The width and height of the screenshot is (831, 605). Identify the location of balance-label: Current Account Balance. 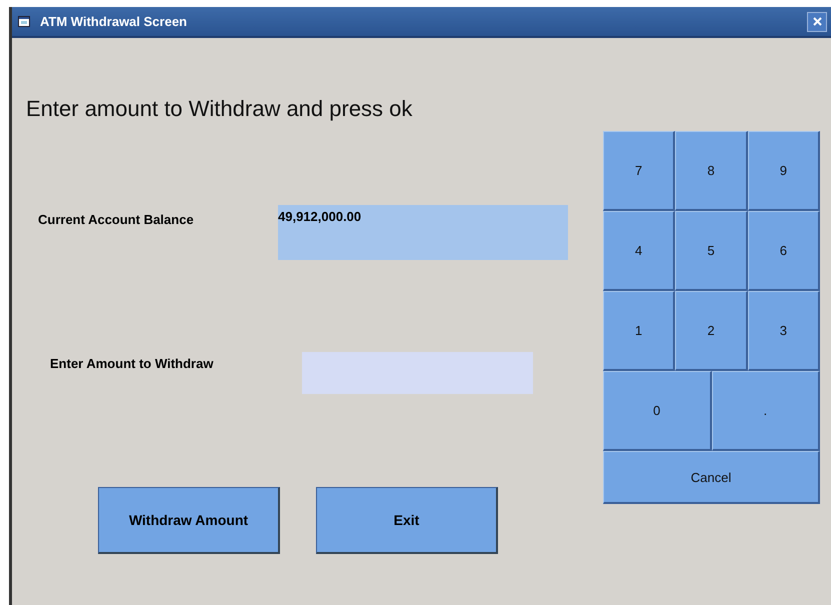
(116, 219).